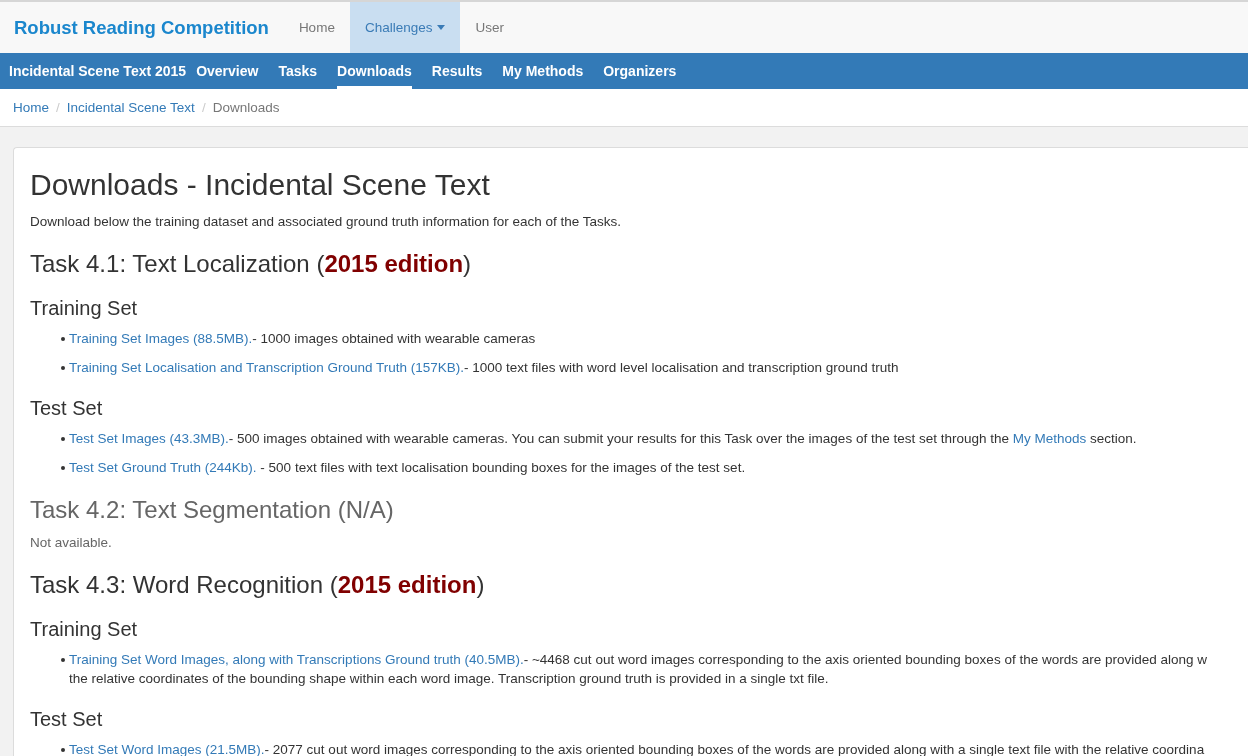 The height and width of the screenshot is (756, 1248). What do you see at coordinates (484, 368) in the screenshot?
I see `file-description: Training Set Localisation and Transcription Ground Truth (157KB).- 1000 text files with word level localisation and transcription ground truth` at bounding box center [484, 368].